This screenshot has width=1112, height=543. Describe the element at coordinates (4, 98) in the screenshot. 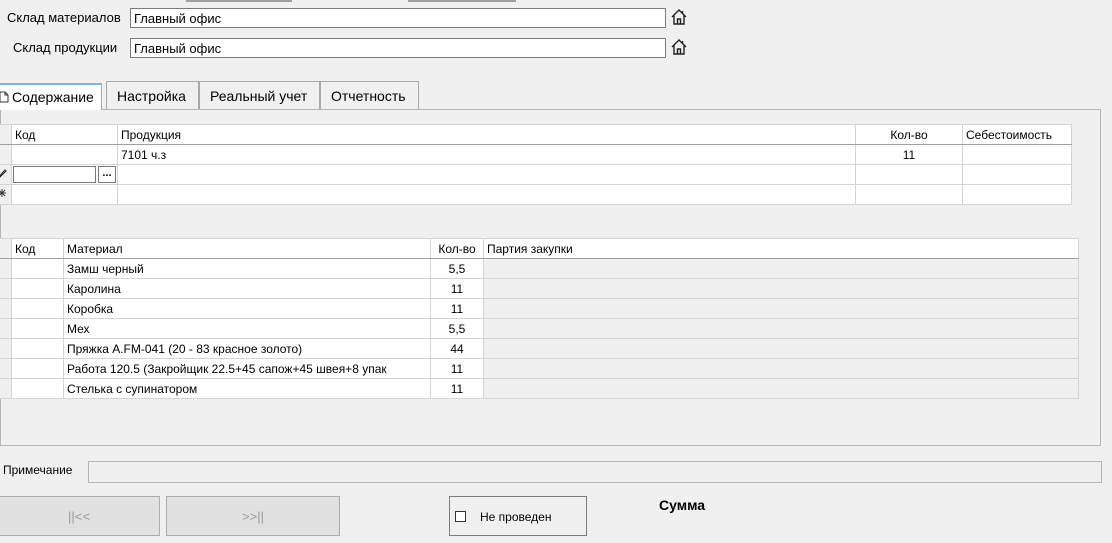

I see `document-icon` at that location.